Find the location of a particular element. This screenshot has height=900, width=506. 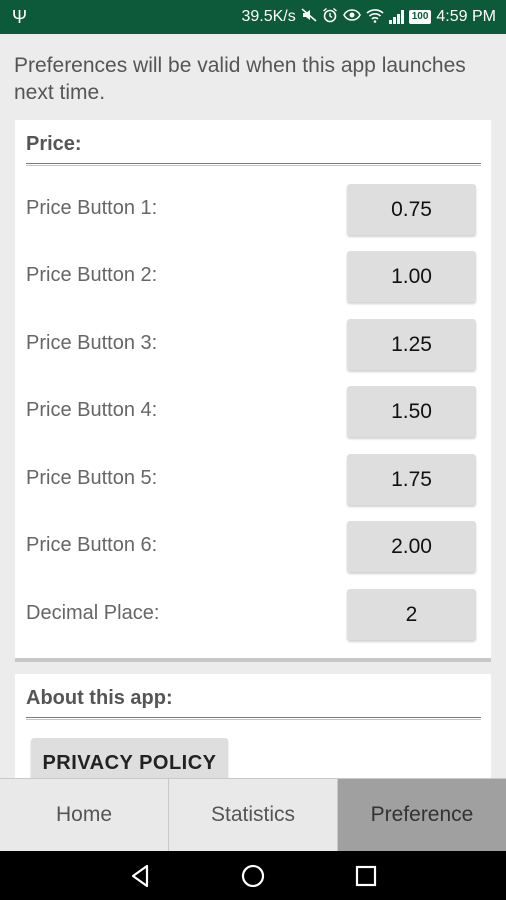

about-section-title: About this app: is located at coordinates (99, 698).